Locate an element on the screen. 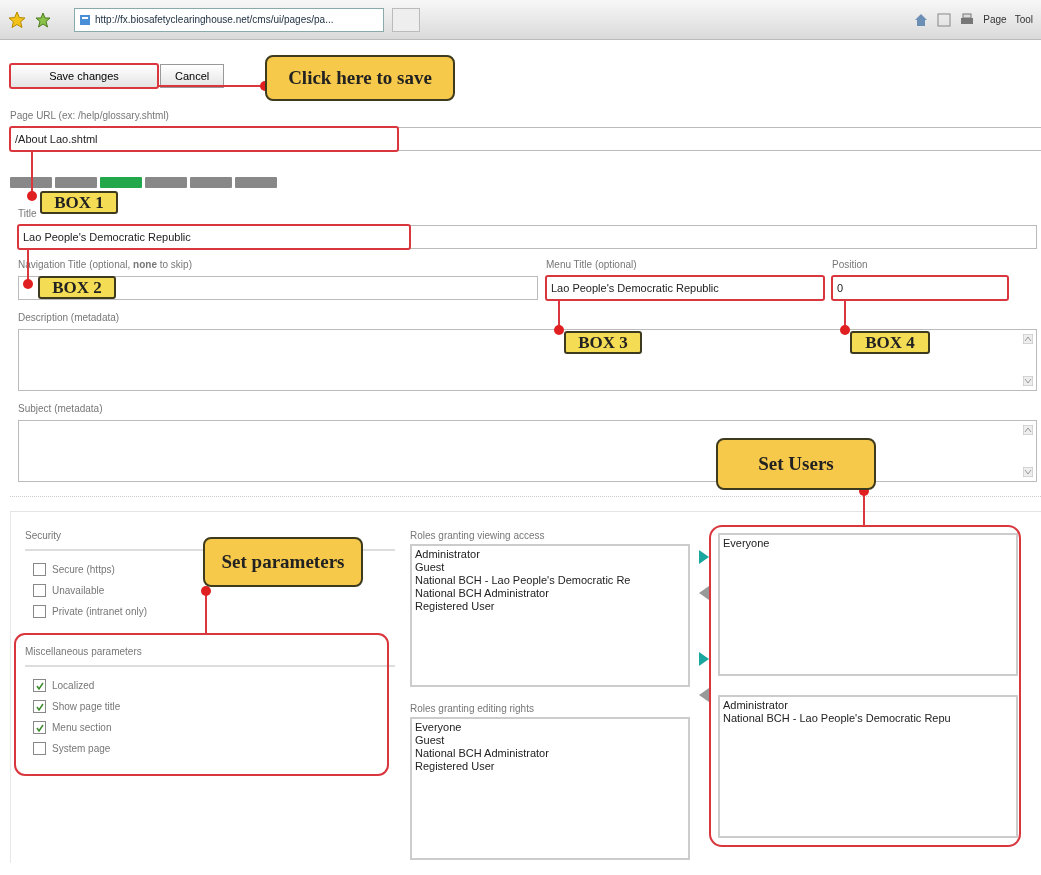 This screenshot has height=875, width=1041. available-roles-list: Everyone Guest National BCH Administrator Registered User is located at coordinates (550, 788).